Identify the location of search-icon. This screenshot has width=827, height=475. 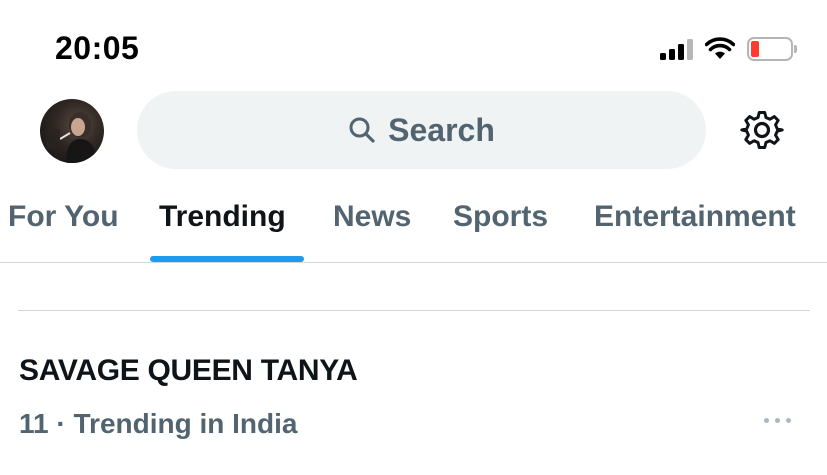
(362, 130).